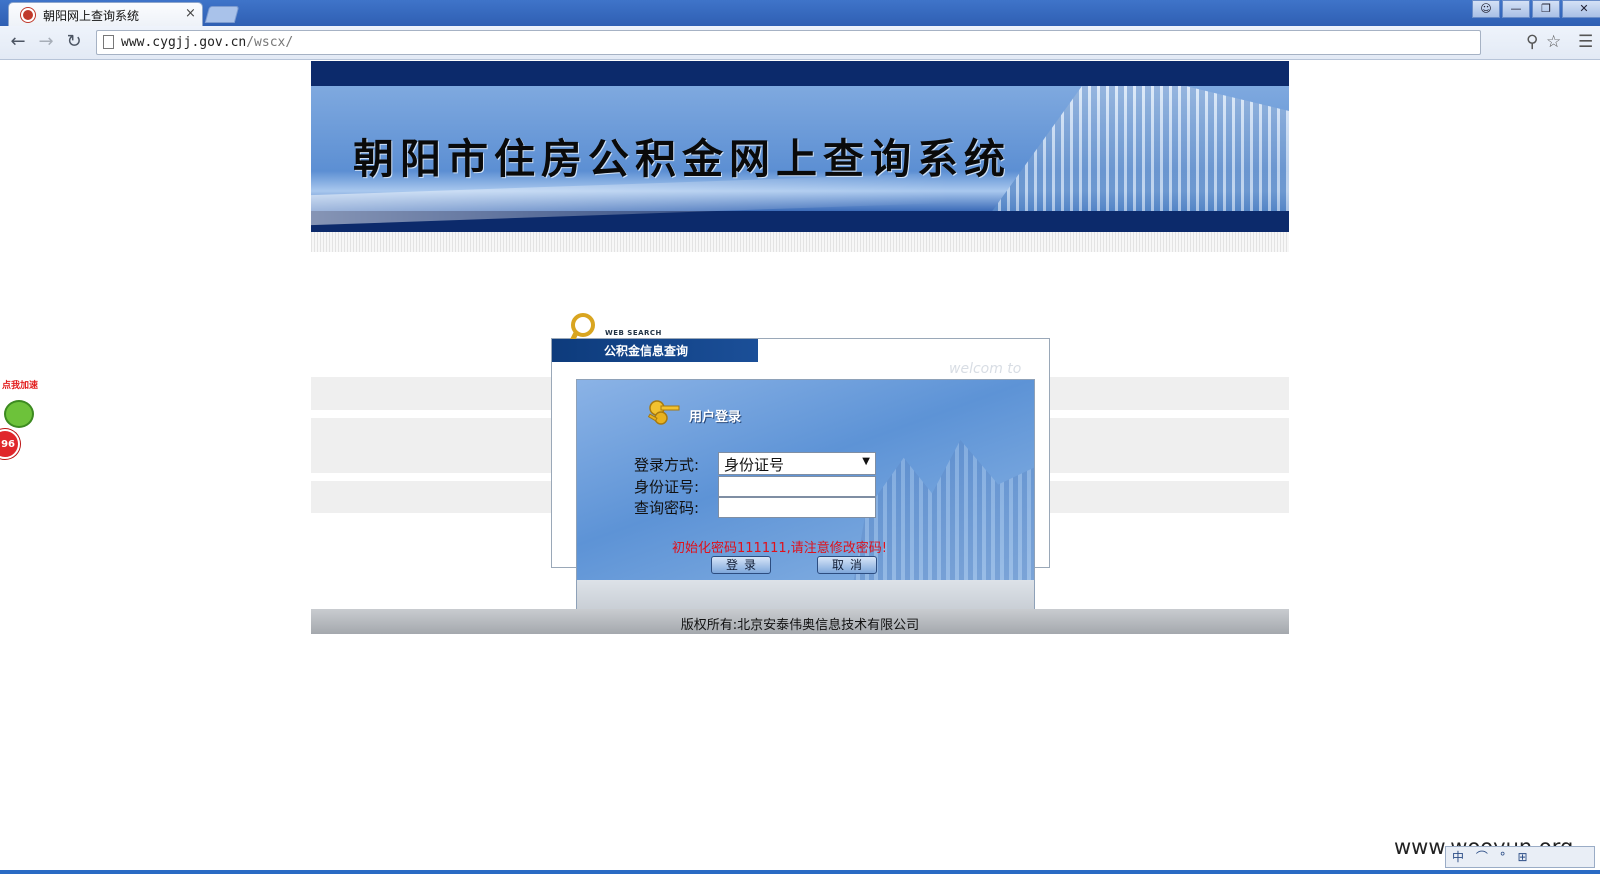 Image resolution: width=1600 pixels, height=874 pixels. I want to click on url-host: www.cygjj.gov.cn, so click(184, 42).